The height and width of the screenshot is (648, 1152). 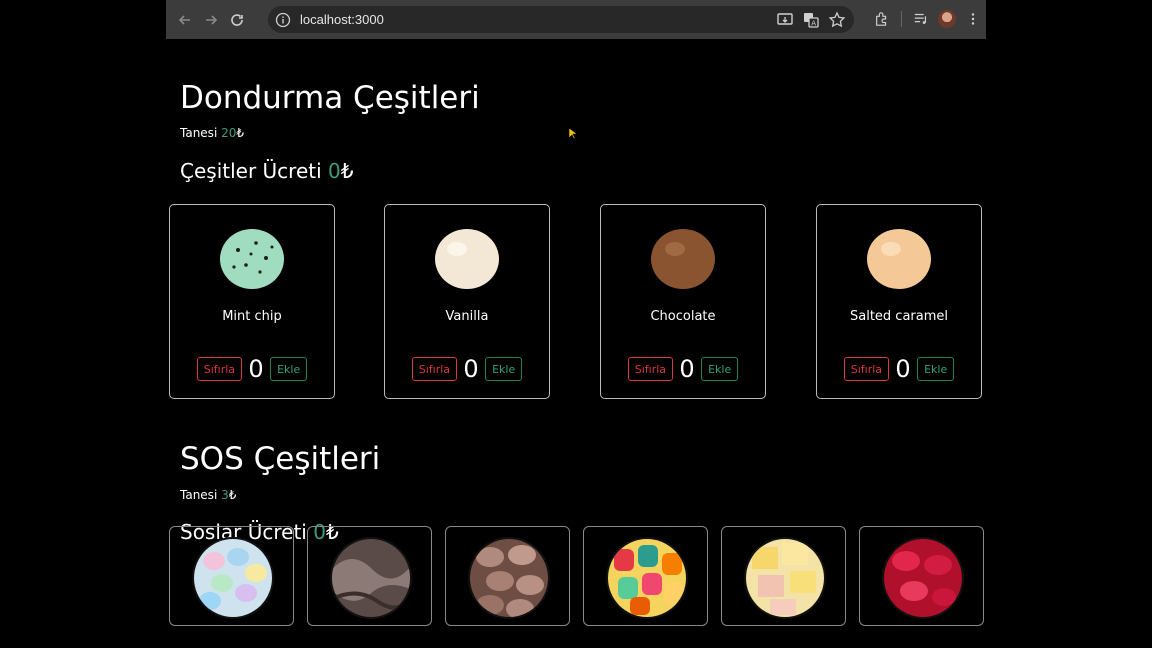 What do you see at coordinates (973, 19) in the screenshot?
I see `menu-kebab-icon` at bounding box center [973, 19].